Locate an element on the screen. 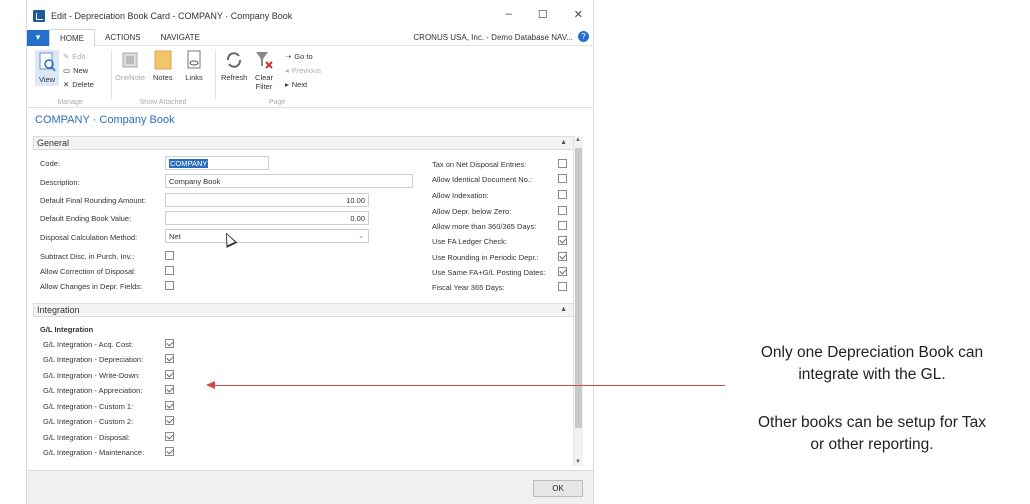 The width and height of the screenshot is (1030, 504). gl-custom1-checkbox is located at coordinates (169, 405).